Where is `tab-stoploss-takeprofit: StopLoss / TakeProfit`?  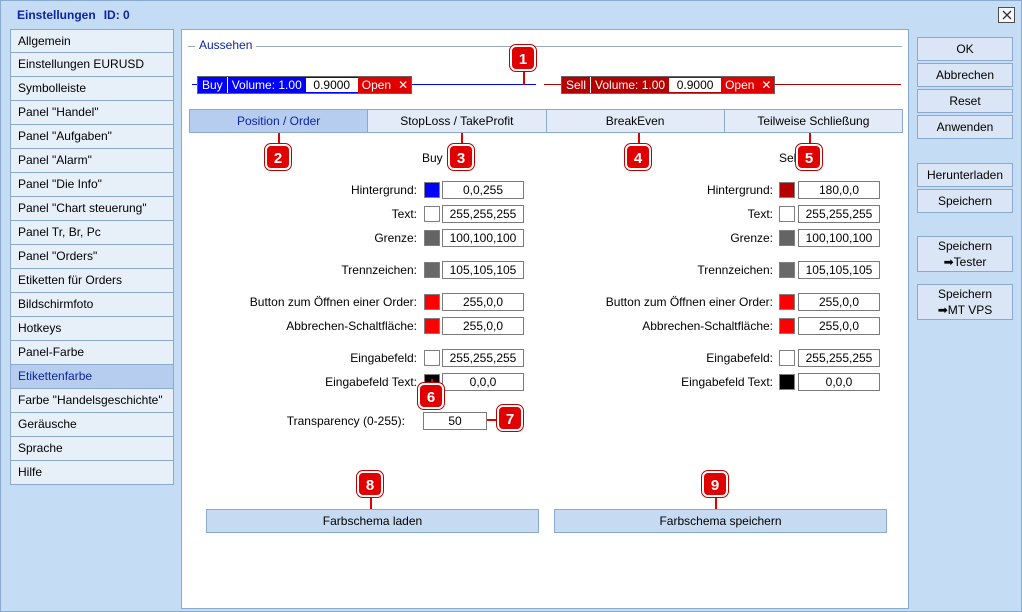 tab-stoploss-takeprofit: StopLoss / TakeProfit is located at coordinates (457, 121).